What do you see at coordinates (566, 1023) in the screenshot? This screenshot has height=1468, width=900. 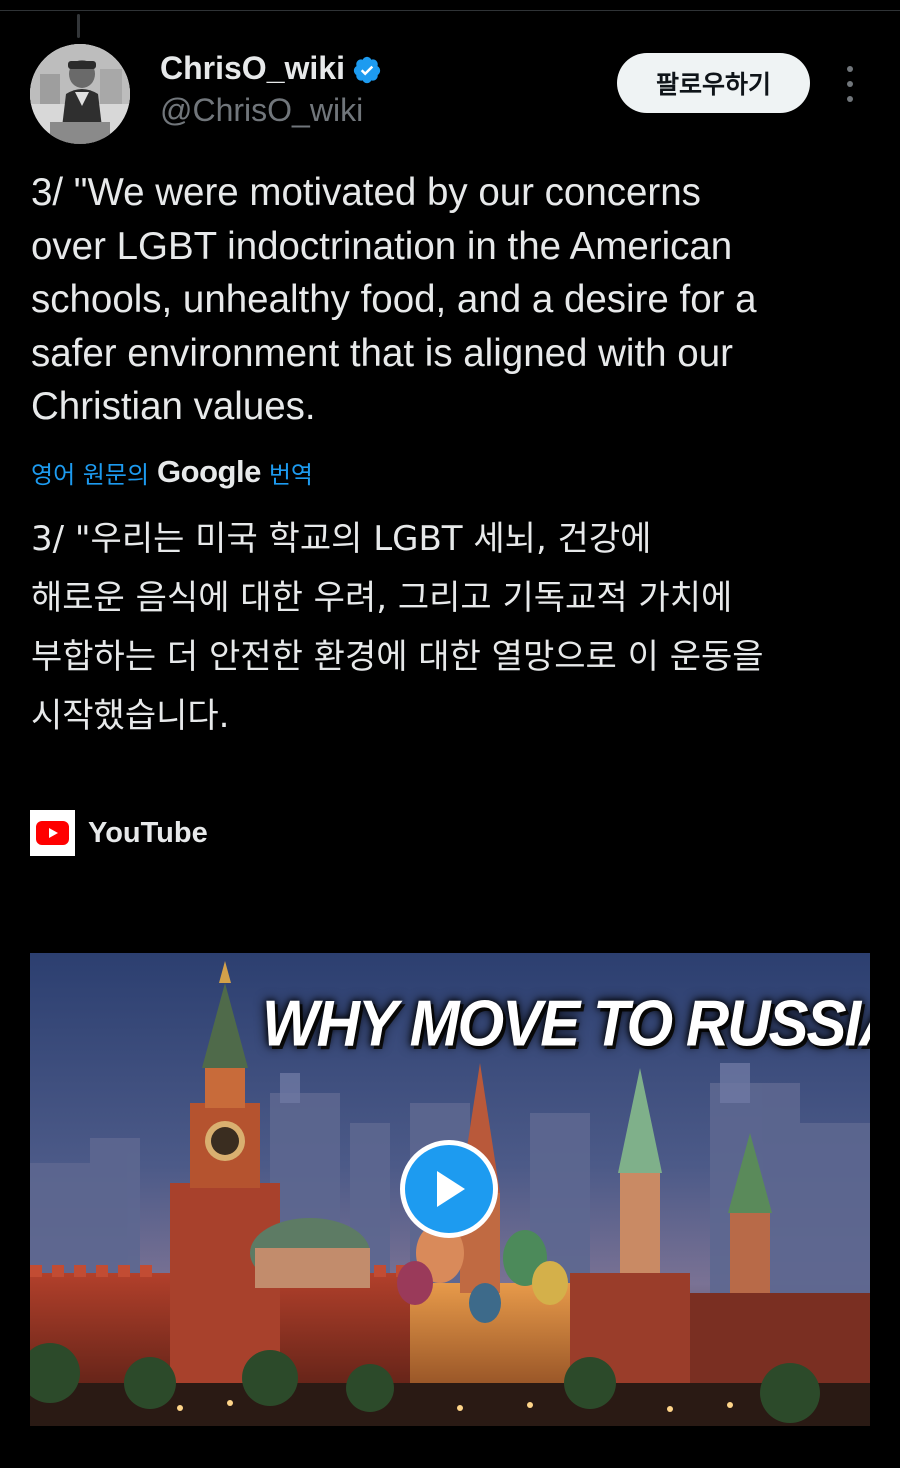 I see `thumbnail-title: WHY MOVE TO RUSSIA` at bounding box center [566, 1023].